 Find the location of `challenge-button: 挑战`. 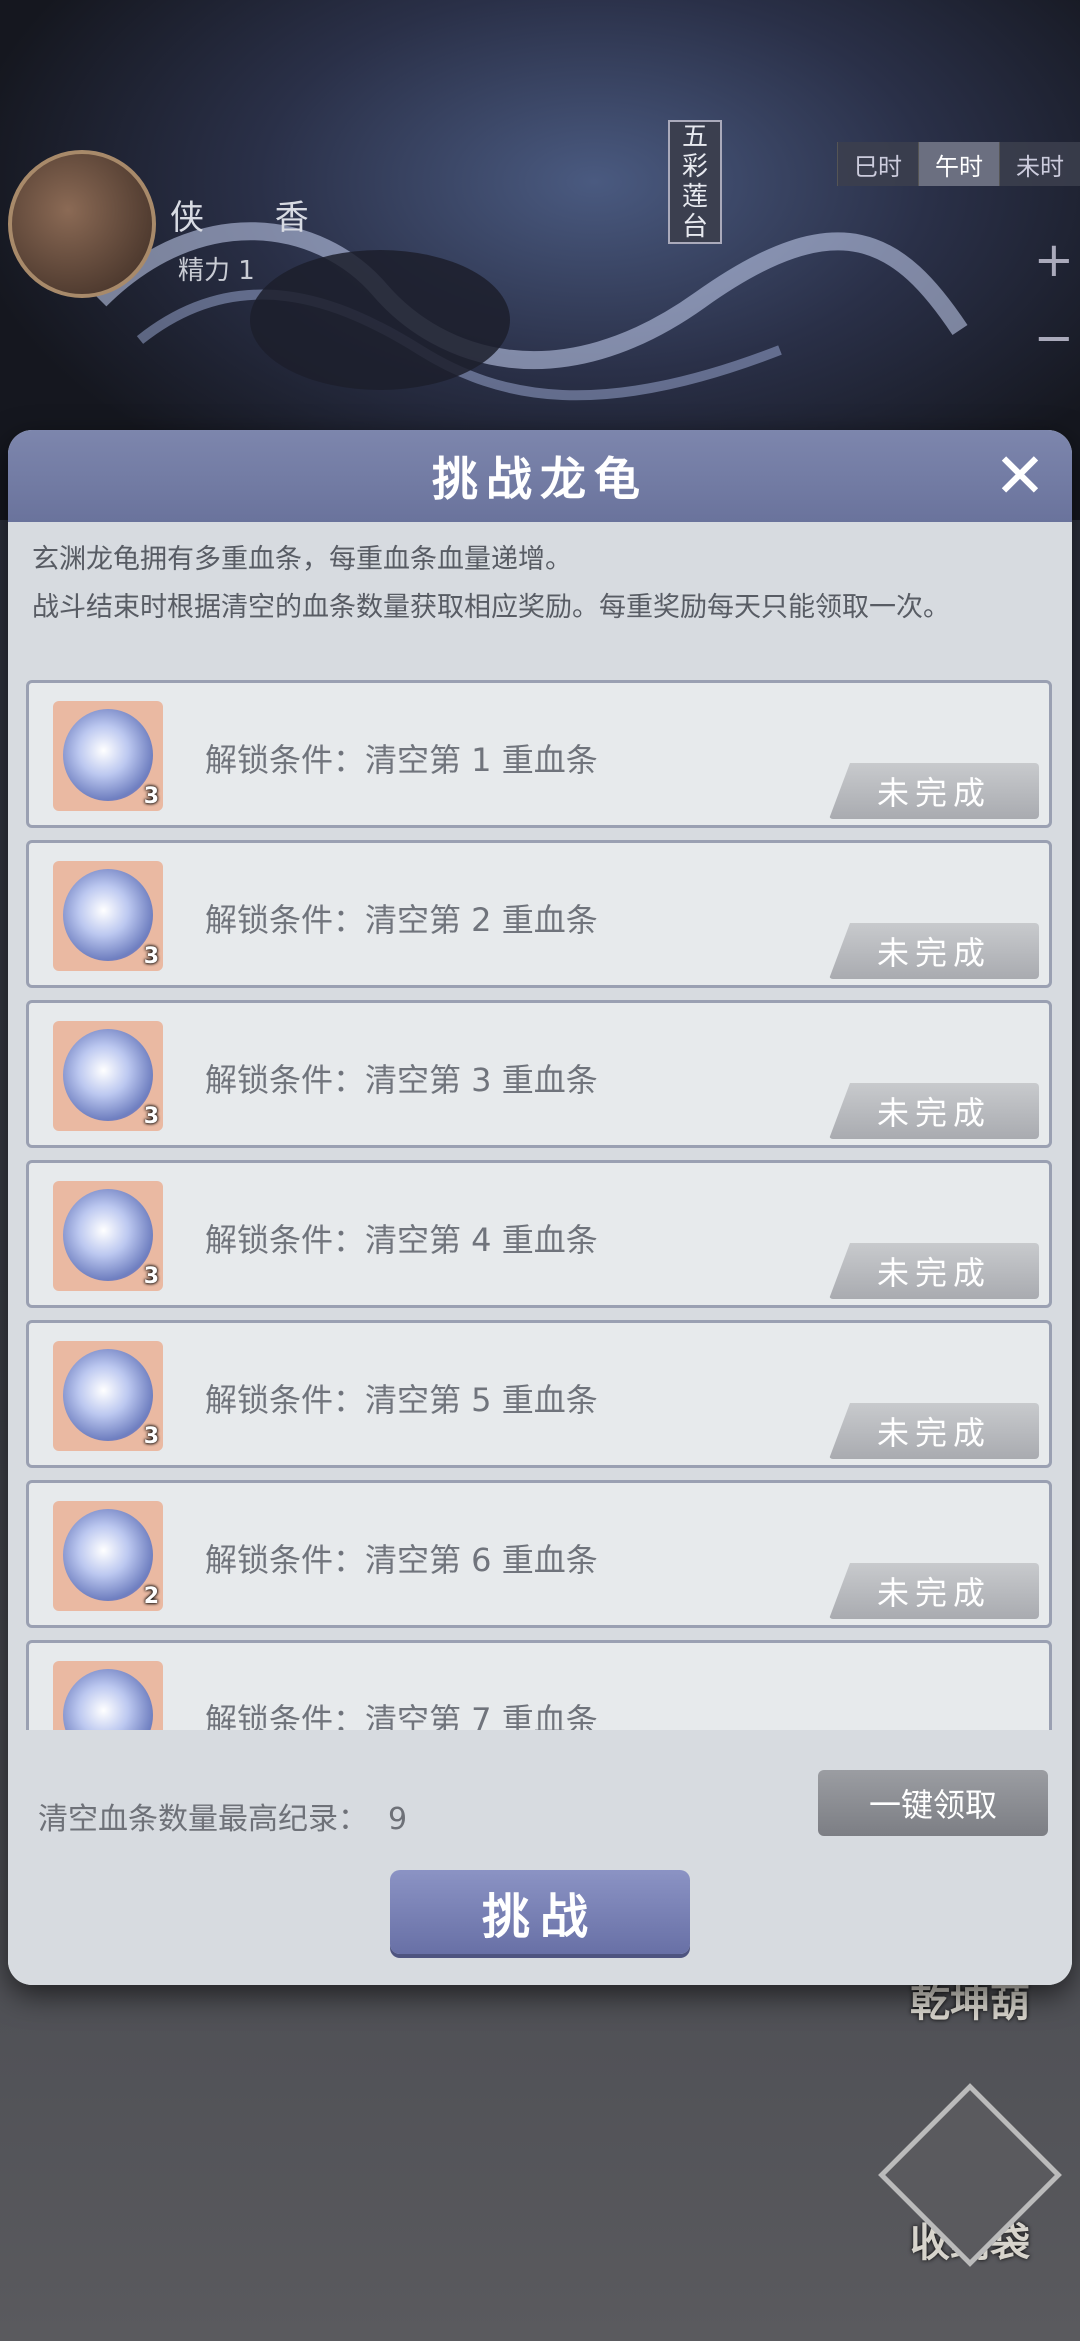

challenge-button: 挑战 is located at coordinates (540, 1912).